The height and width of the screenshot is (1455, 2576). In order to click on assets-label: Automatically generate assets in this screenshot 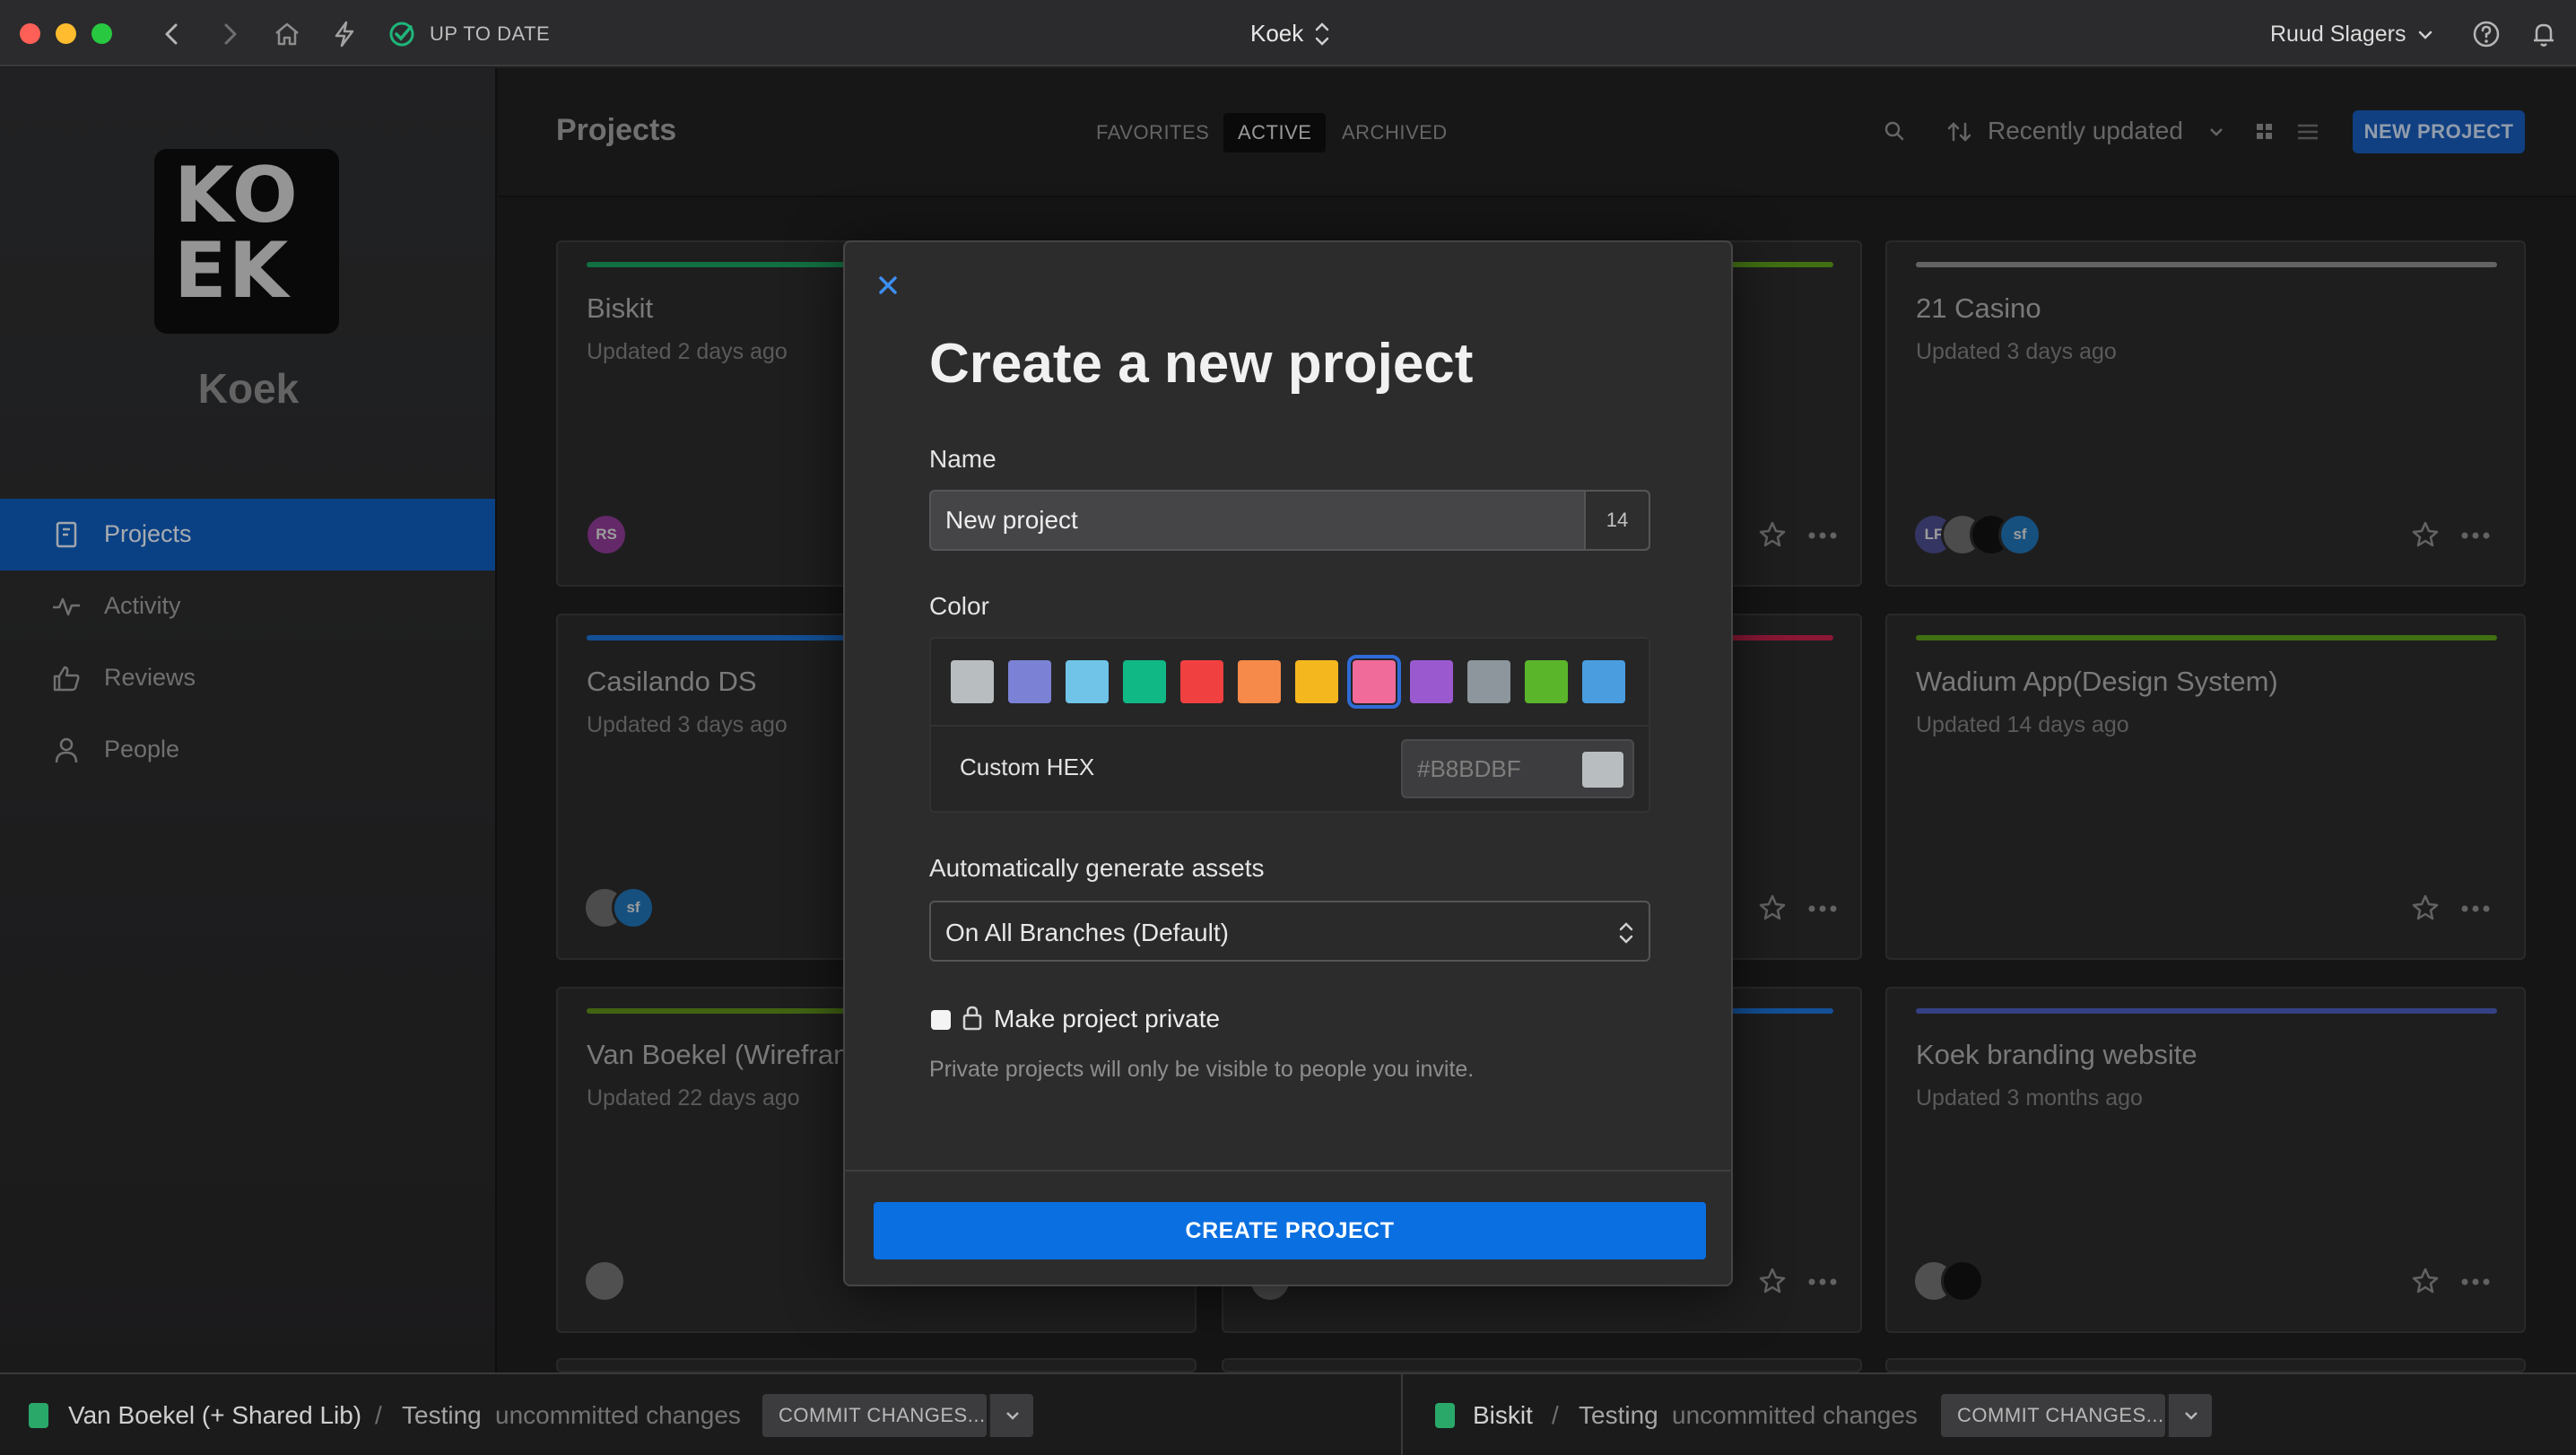, I will do `click(1097, 868)`.